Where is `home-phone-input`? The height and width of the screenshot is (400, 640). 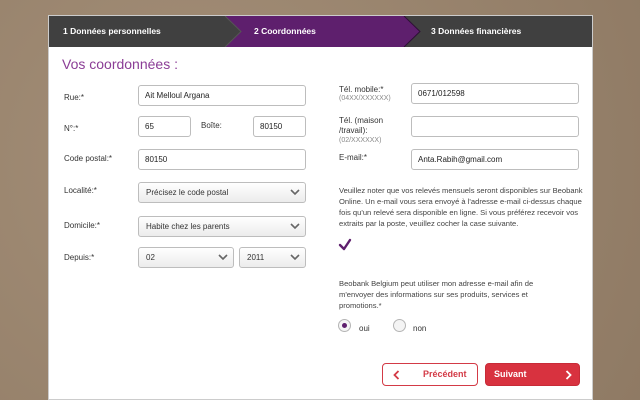
home-phone-input is located at coordinates (495, 126).